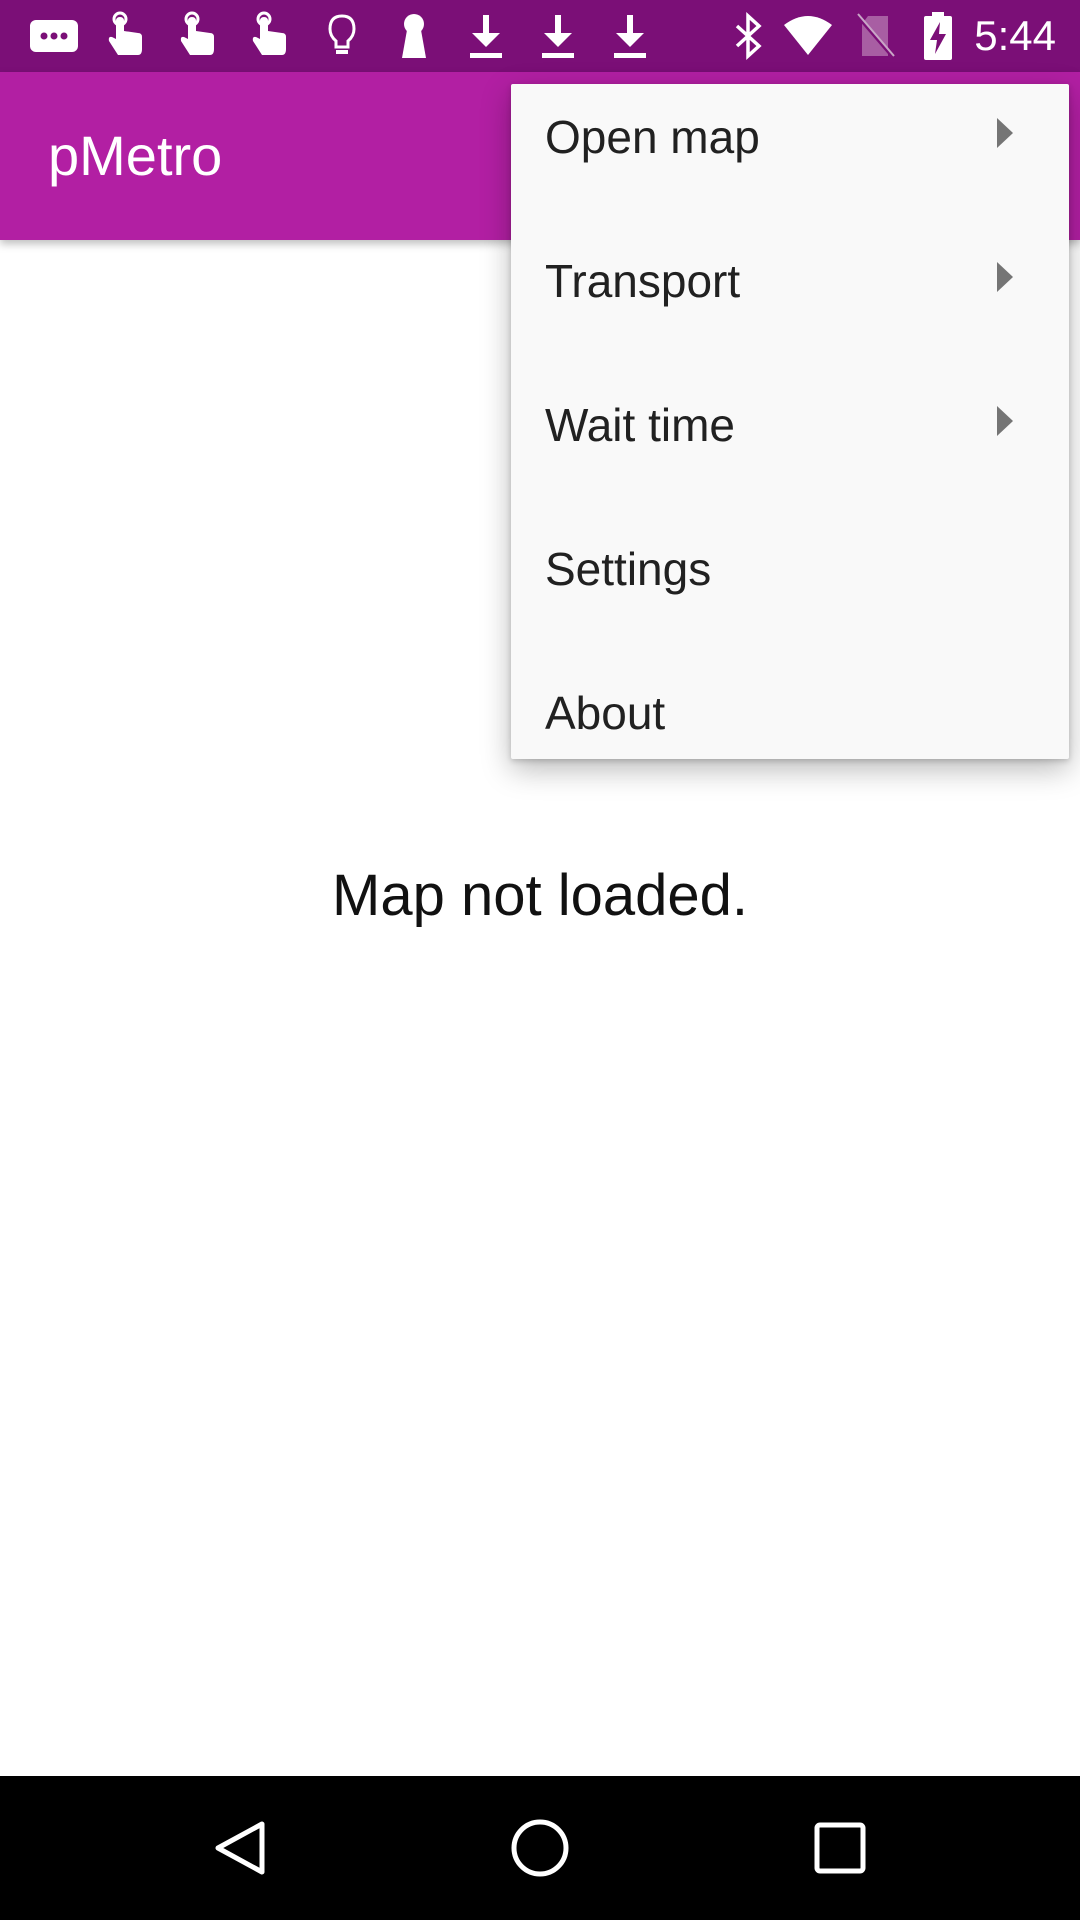 The image size is (1080, 1920). What do you see at coordinates (414, 36) in the screenshot?
I see `keyhole-icon` at bounding box center [414, 36].